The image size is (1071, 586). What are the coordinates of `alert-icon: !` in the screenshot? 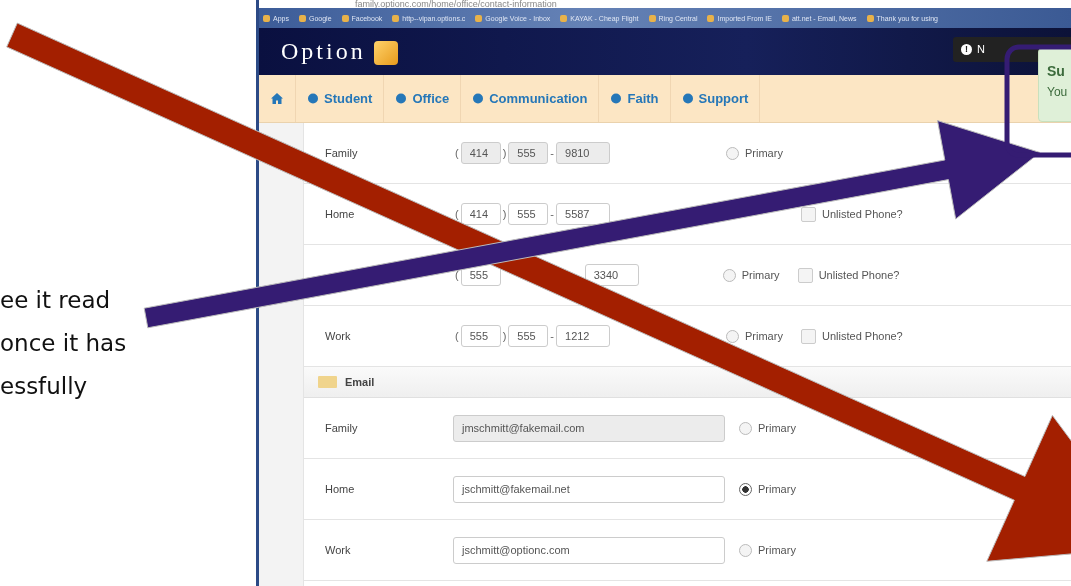 It's located at (966, 49).